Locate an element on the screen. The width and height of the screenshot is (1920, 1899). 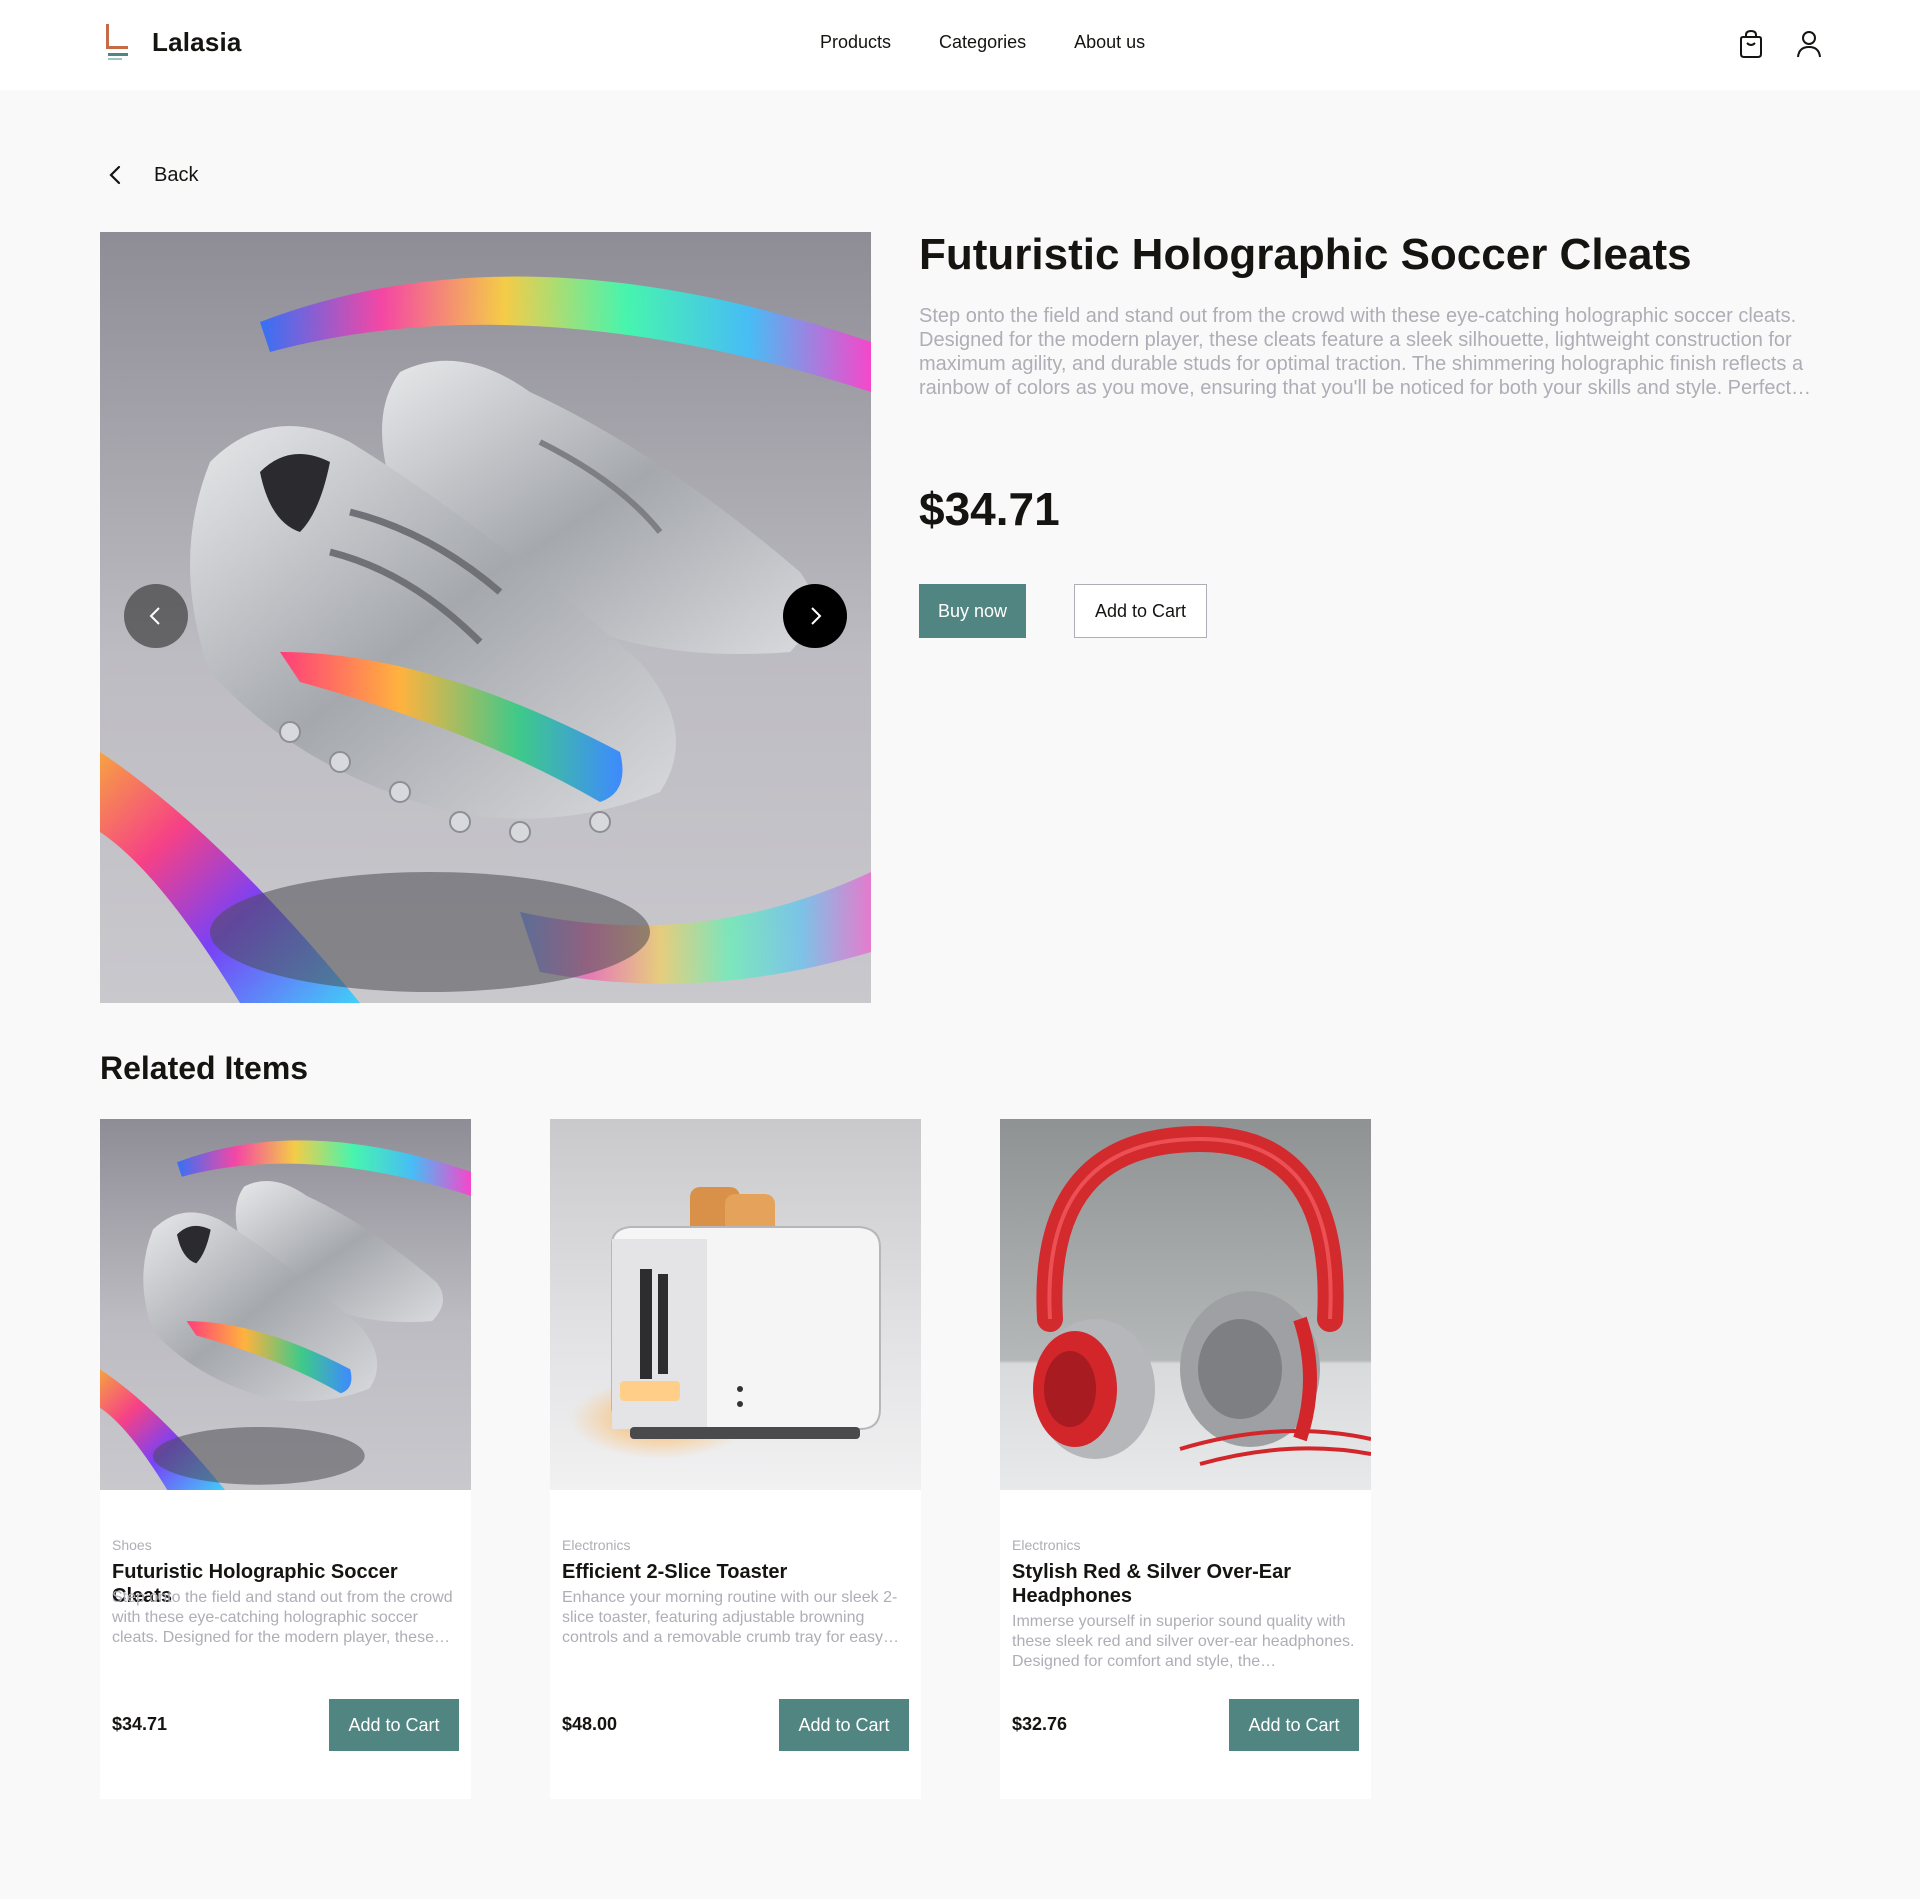
brand-logo: Lalasia is located at coordinates (171, 42).